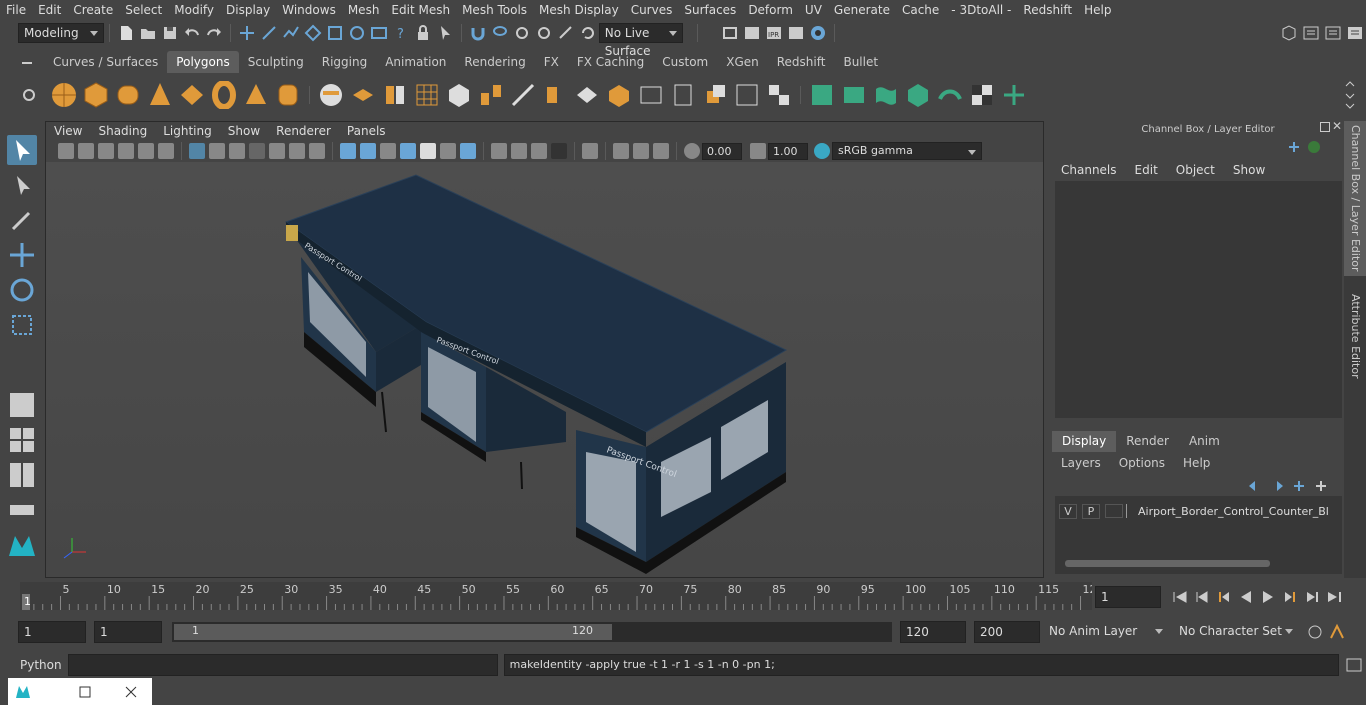 The width and height of the screenshot is (1366, 705). What do you see at coordinates (22, 220) in the screenshot?
I see `paint-select-icon` at bounding box center [22, 220].